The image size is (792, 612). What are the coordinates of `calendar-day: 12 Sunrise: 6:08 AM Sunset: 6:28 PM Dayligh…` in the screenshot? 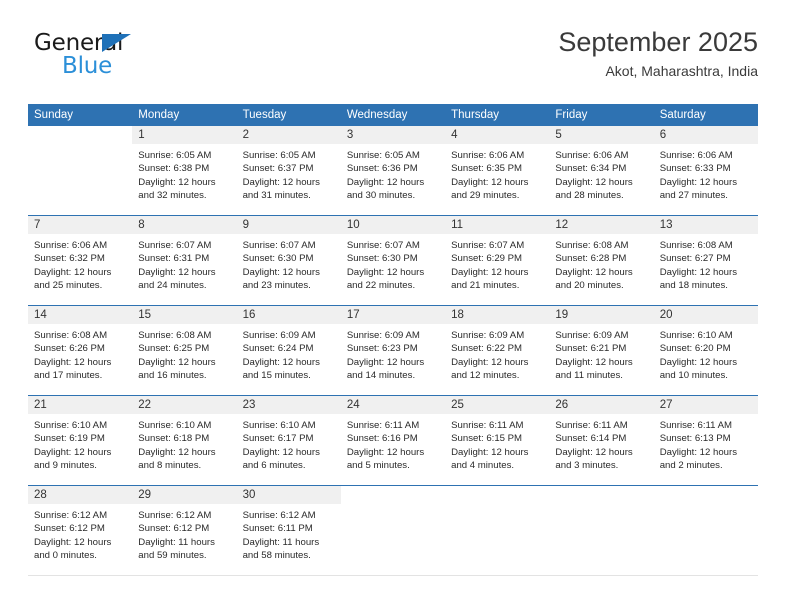 It's located at (601, 260).